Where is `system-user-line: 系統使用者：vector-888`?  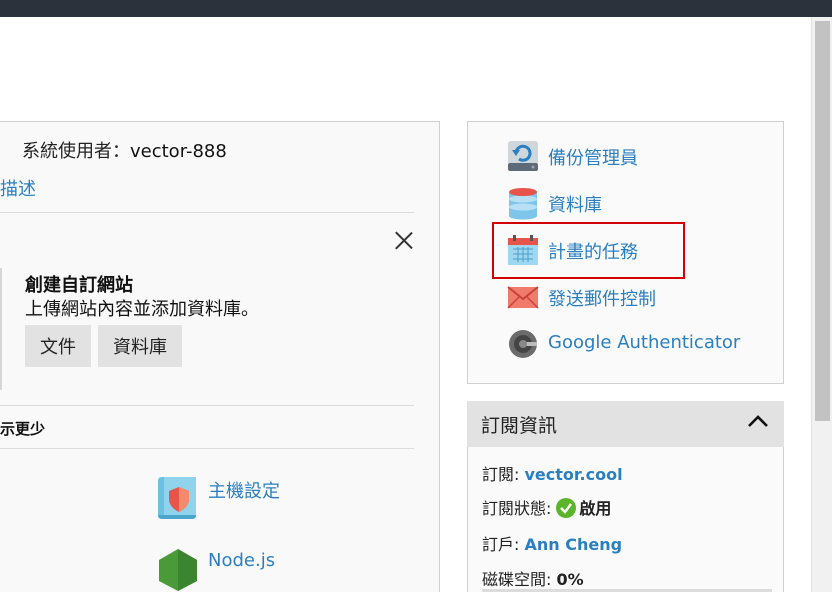
system-user-line: 系統使用者：vector-888 is located at coordinates (124, 150).